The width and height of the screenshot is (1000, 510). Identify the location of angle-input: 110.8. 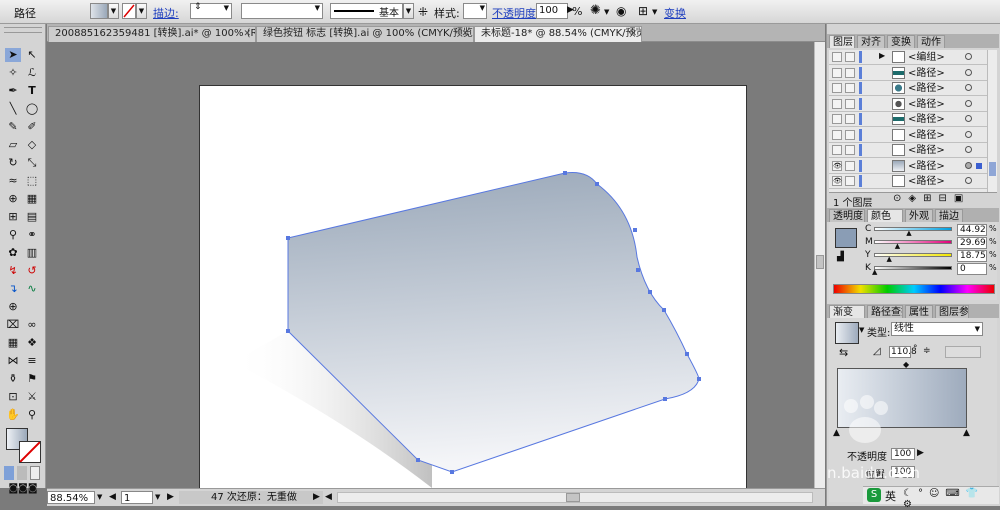
(903, 352).